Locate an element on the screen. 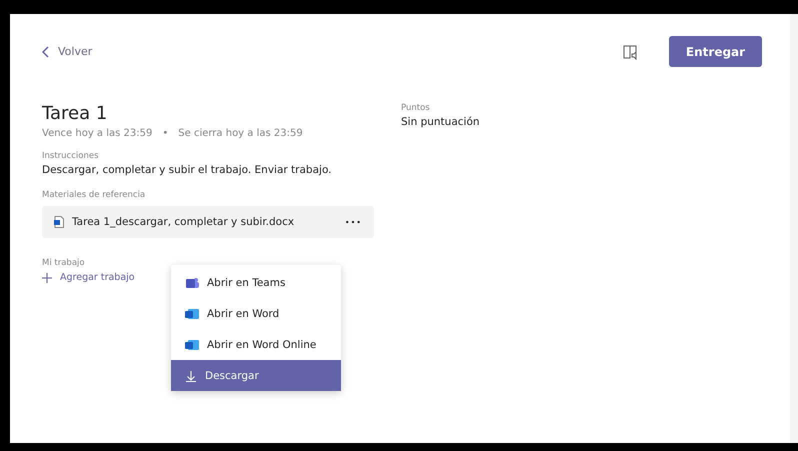 Image resolution: width=798 pixels, height=451 pixels. materials-label: Materiales de referencia is located at coordinates (94, 195).